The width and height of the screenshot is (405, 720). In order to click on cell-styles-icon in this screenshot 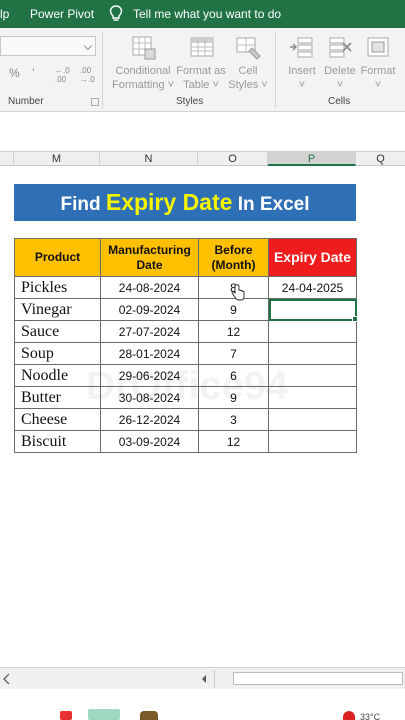, I will do `click(248, 48)`.